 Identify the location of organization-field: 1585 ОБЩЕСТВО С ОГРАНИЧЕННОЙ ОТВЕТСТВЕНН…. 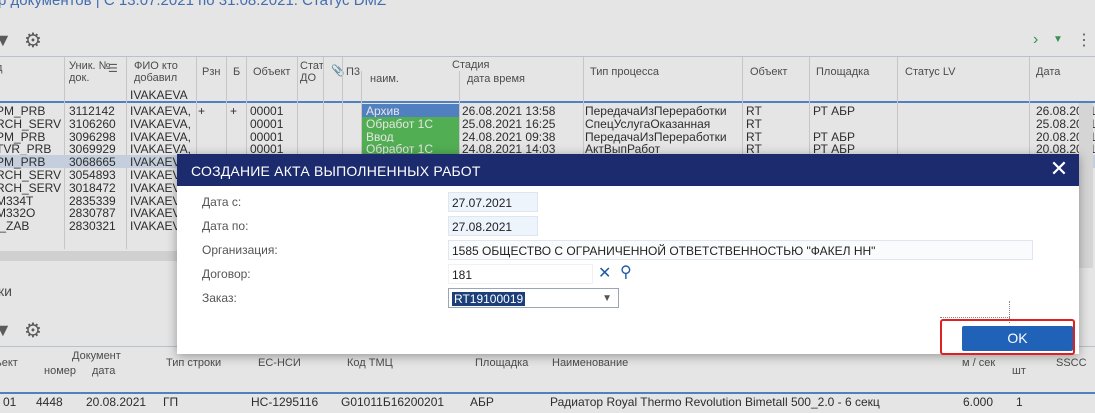
(740, 250).